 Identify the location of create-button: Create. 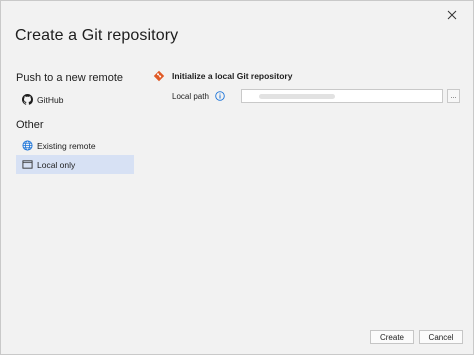
(392, 337).